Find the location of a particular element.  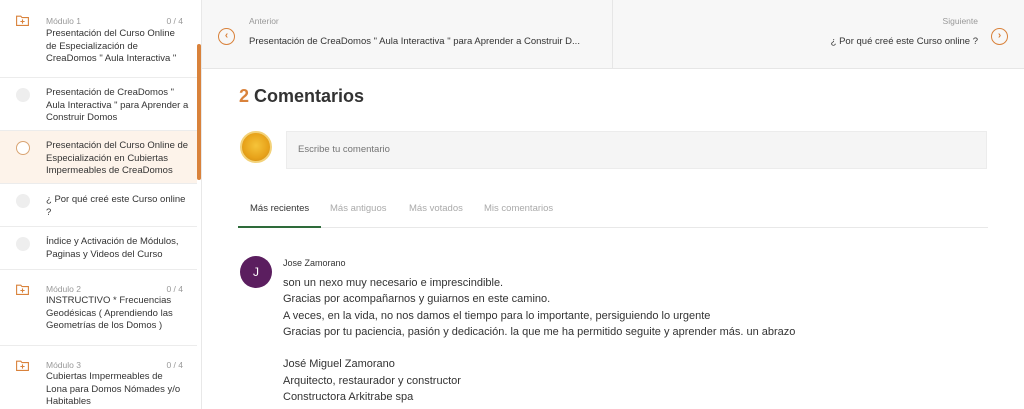

chevron-left-icon: ‹ is located at coordinates (226, 36).